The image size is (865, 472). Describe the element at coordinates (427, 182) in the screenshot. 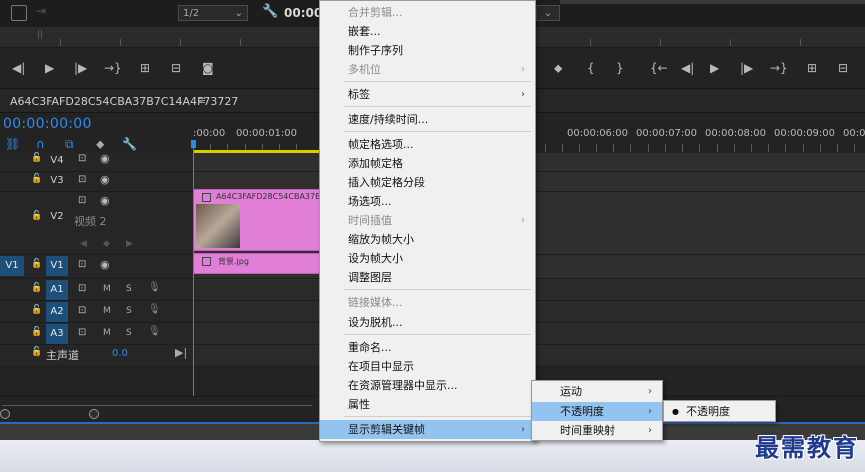

I see `menu-item-insert-frame-hold-segment: 插入帧定格分段` at that location.